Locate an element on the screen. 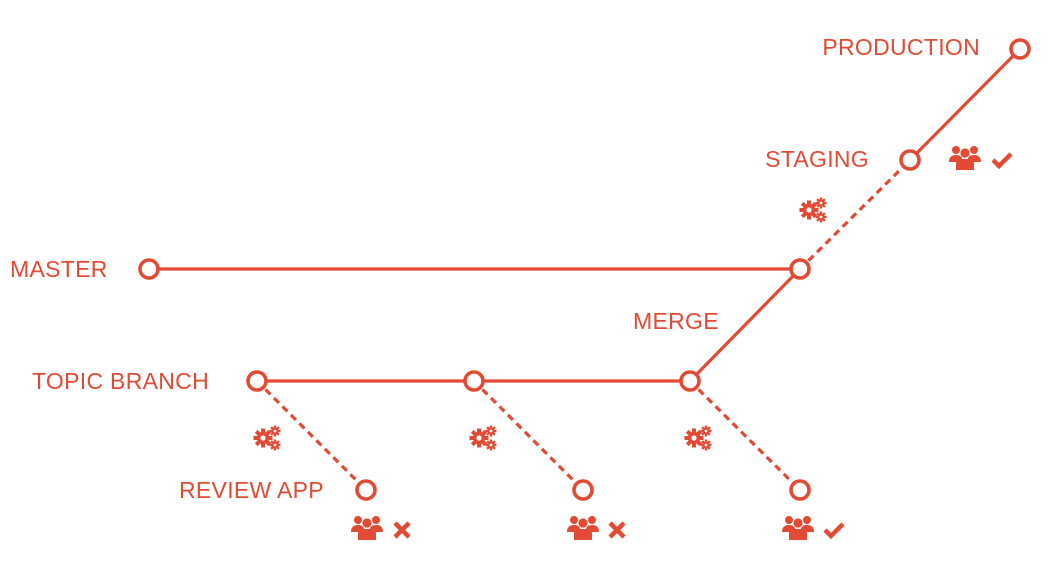 The height and width of the screenshot is (574, 1055). merge-label: MERGE is located at coordinates (676, 321).